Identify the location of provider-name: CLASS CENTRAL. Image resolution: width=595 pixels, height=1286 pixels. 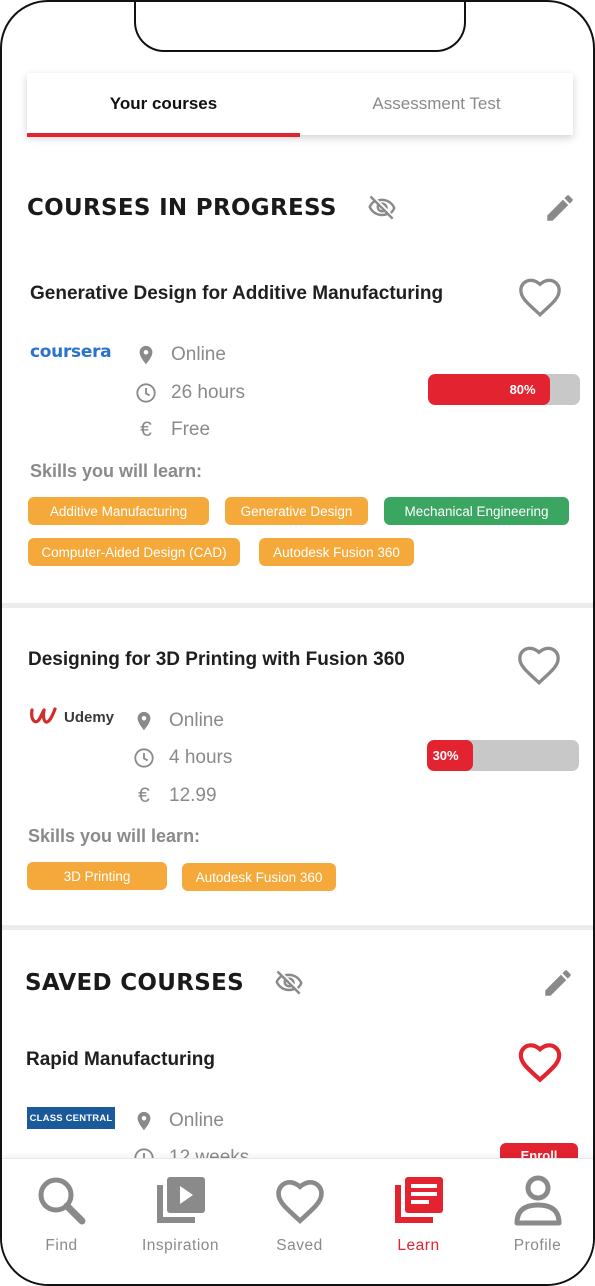
(71, 1118).